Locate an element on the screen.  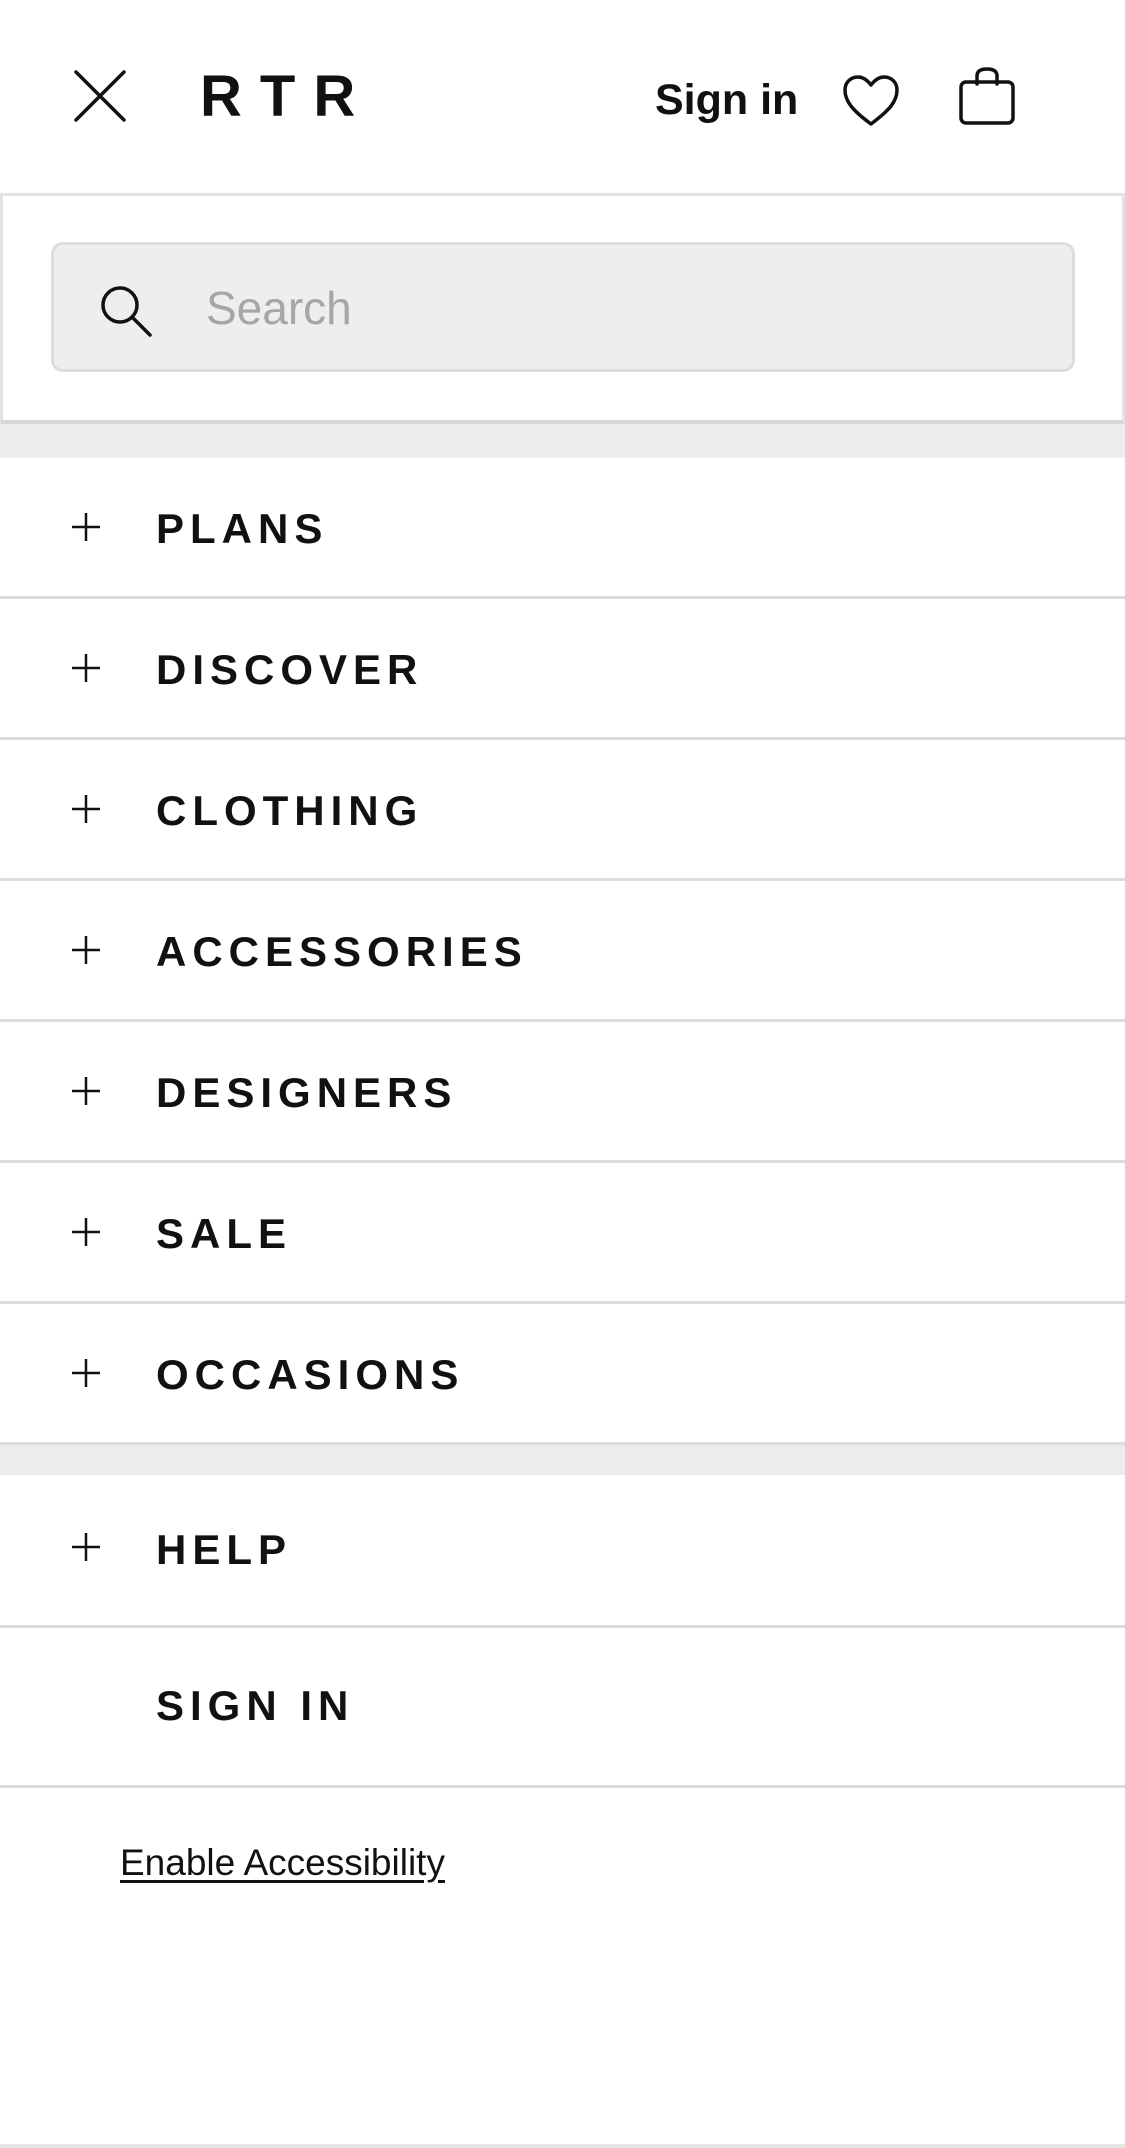
brand-logo: RTR is located at coordinates (286, 97).